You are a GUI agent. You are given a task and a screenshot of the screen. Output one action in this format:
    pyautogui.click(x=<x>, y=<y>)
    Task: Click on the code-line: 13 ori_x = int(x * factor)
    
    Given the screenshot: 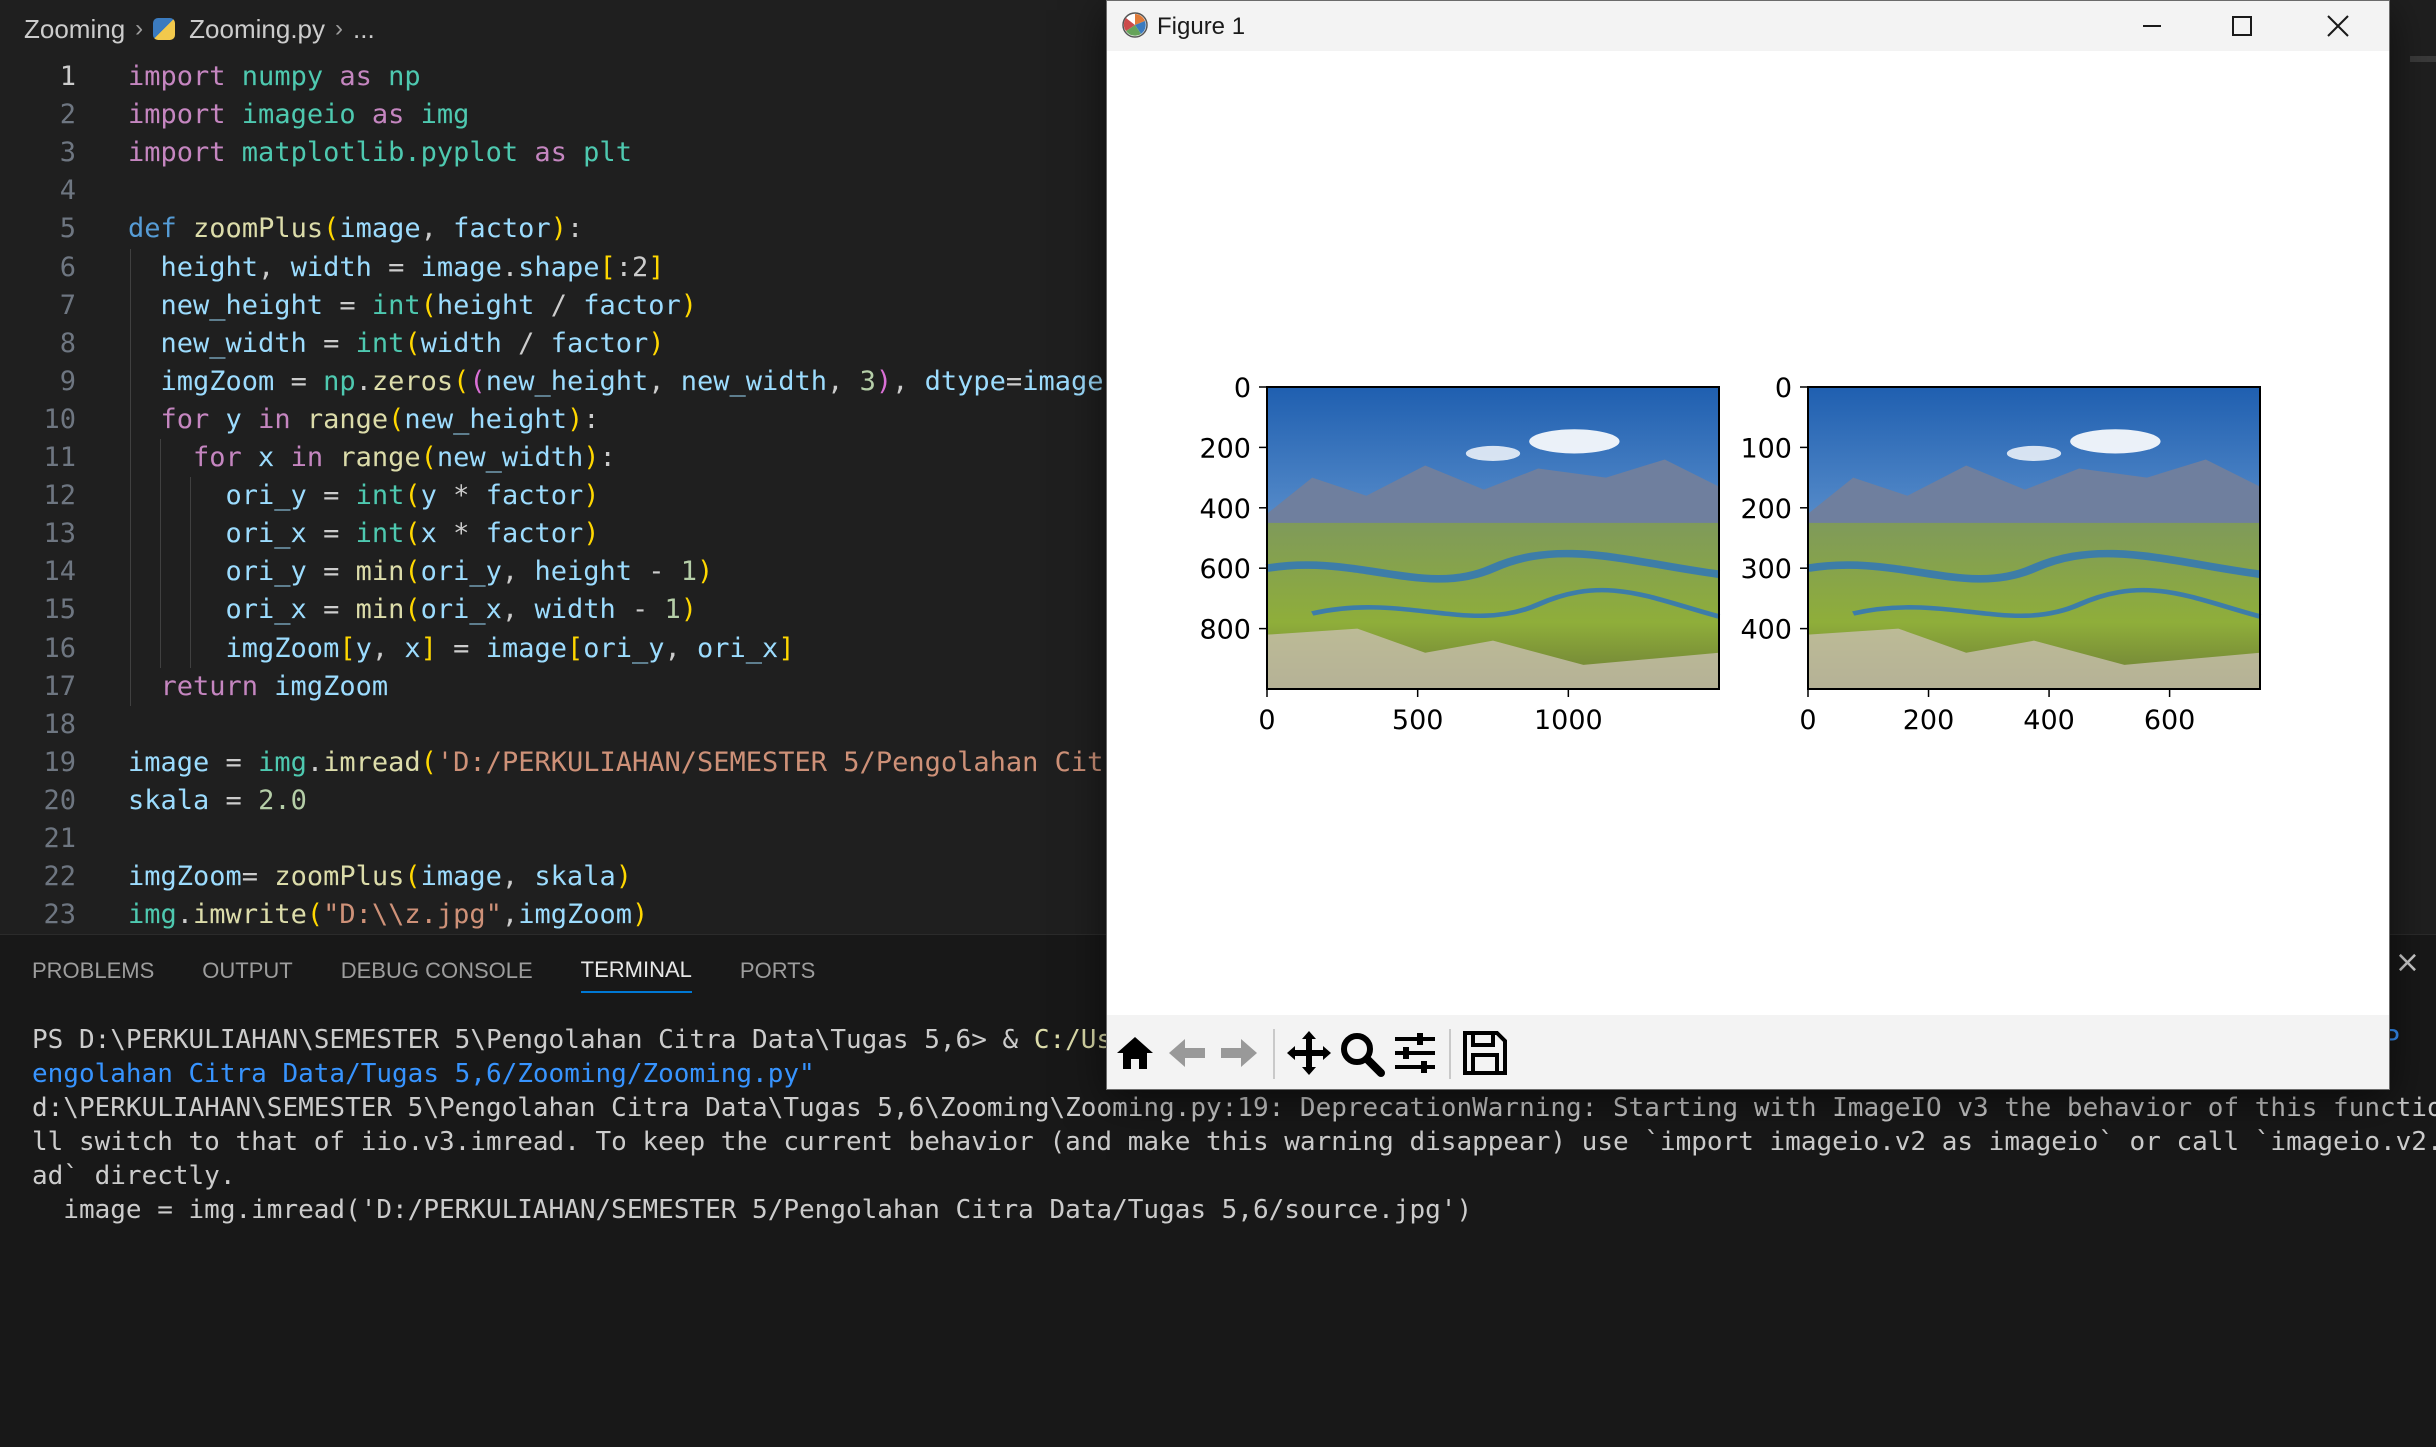 What is the action you would take?
    pyautogui.click(x=554, y=534)
    